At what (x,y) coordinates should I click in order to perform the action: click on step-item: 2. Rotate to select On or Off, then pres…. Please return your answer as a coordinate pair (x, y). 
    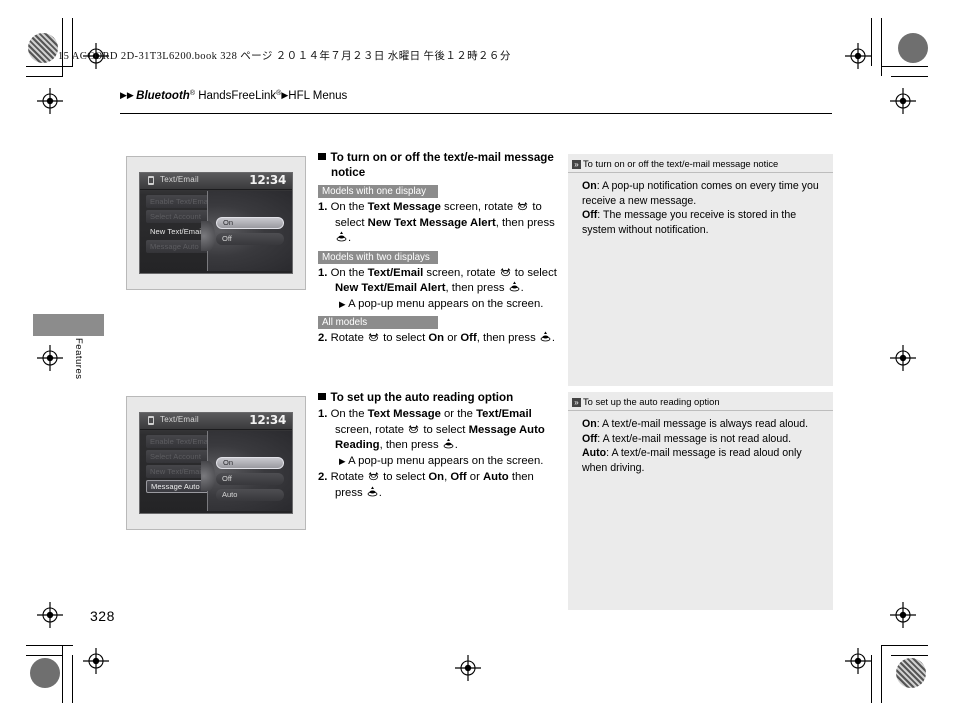
    Looking at the image, I should click on (438, 339).